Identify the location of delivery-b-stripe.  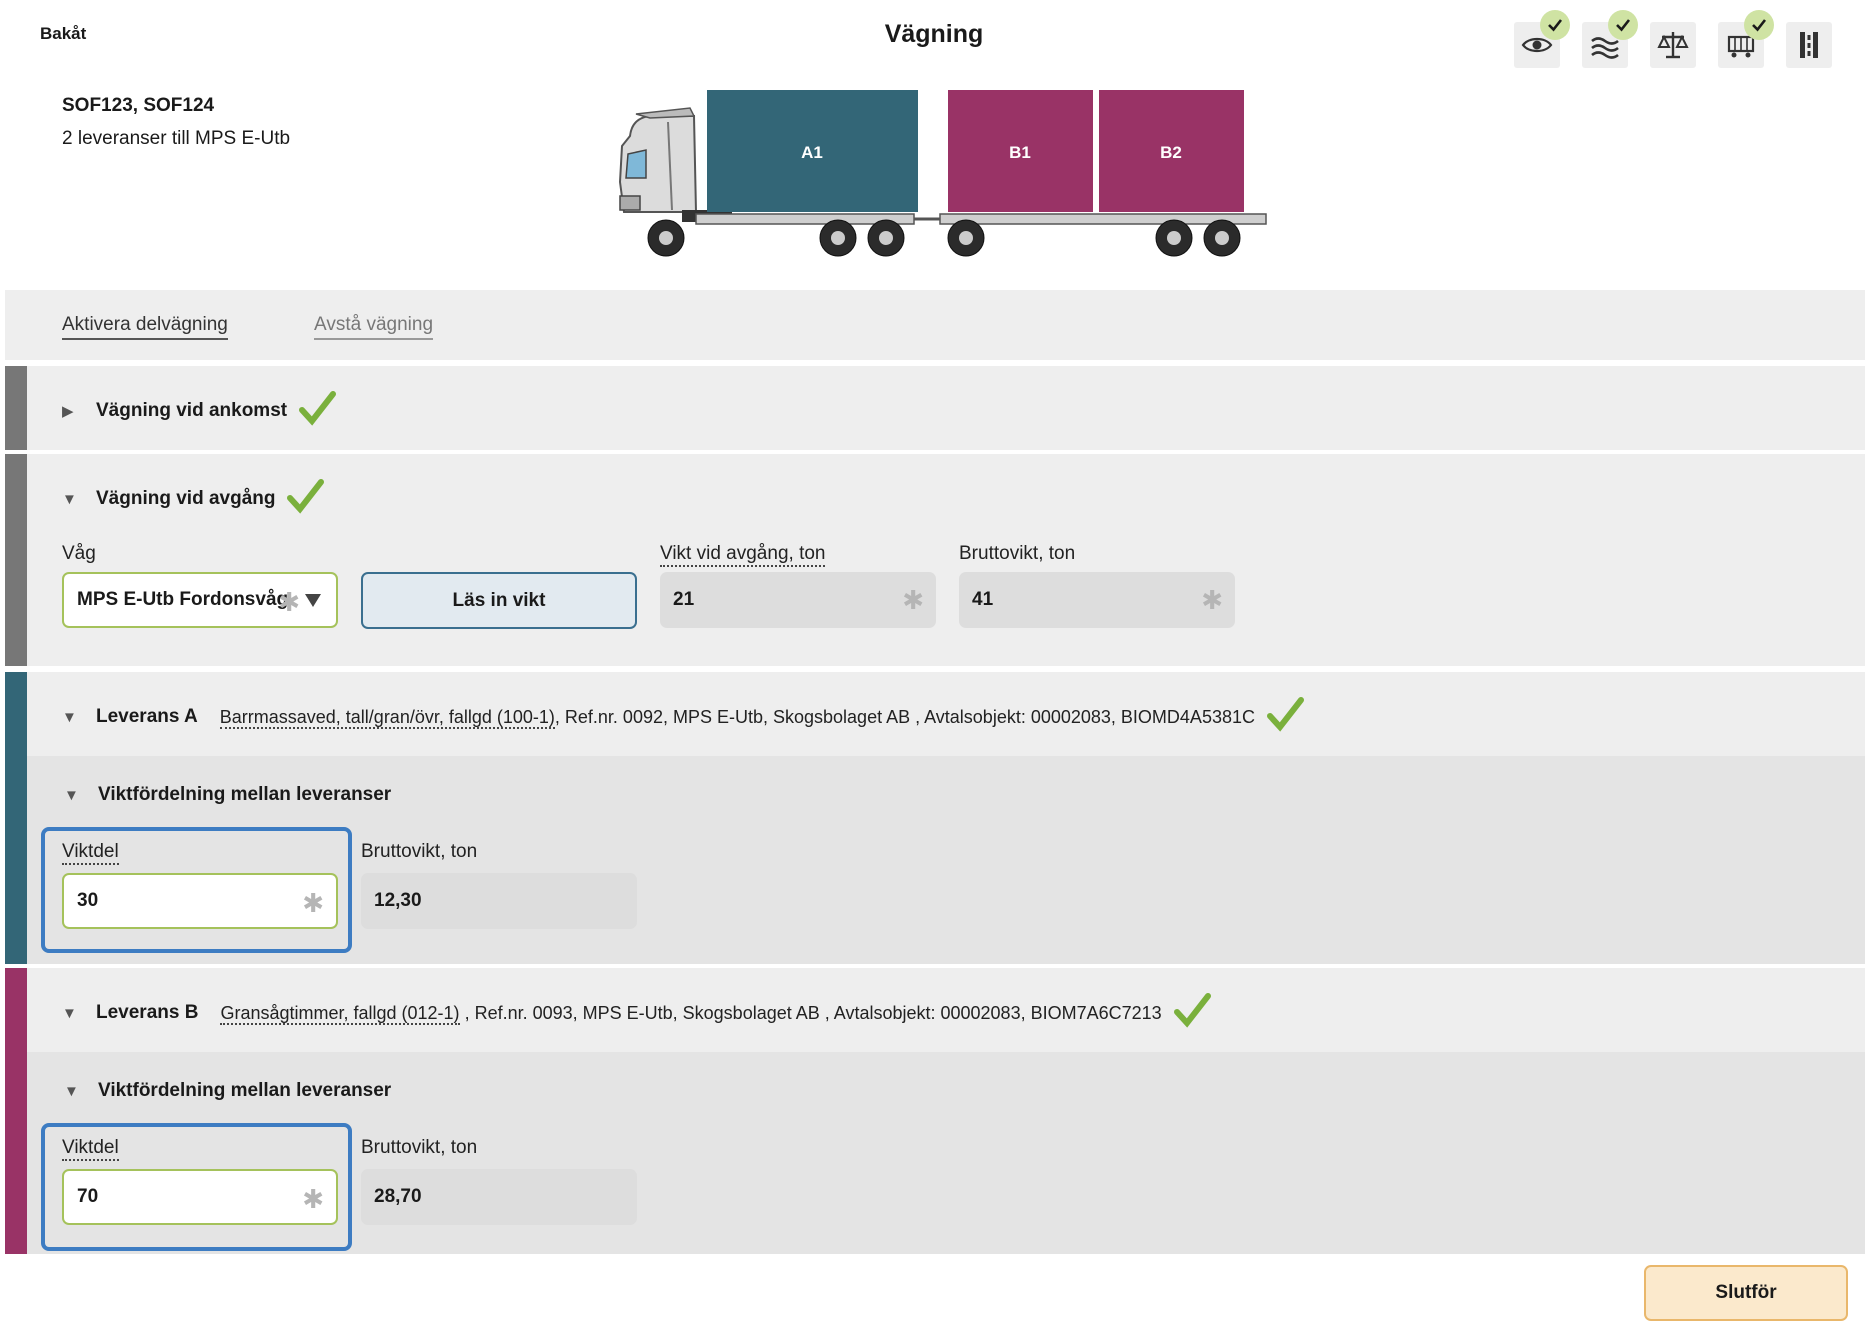
(16, 1111).